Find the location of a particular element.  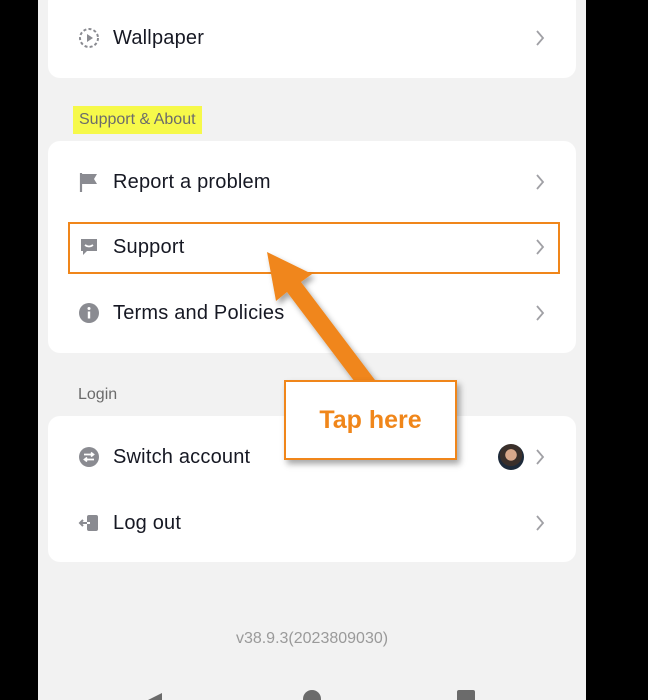

tap-here-callout: Tap here is located at coordinates (370, 420).